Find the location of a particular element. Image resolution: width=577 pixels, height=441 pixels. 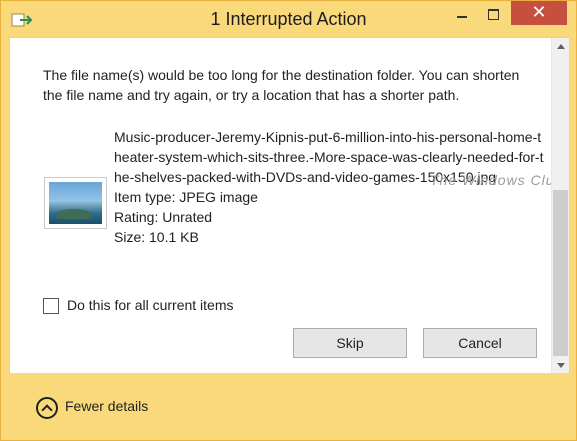

file-thumbnail is located at coordinates (75, 203).